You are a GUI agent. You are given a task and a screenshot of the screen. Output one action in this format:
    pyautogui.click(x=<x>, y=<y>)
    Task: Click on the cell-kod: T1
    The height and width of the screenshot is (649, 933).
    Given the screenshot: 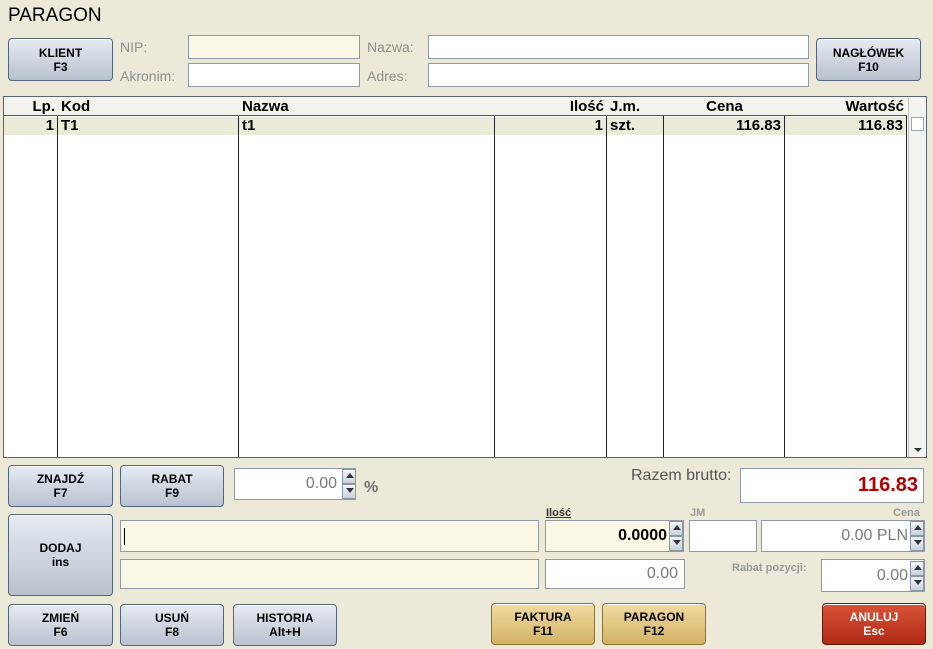 What is the action you would take?
    pyautogui.click(x=148, y=126)
    